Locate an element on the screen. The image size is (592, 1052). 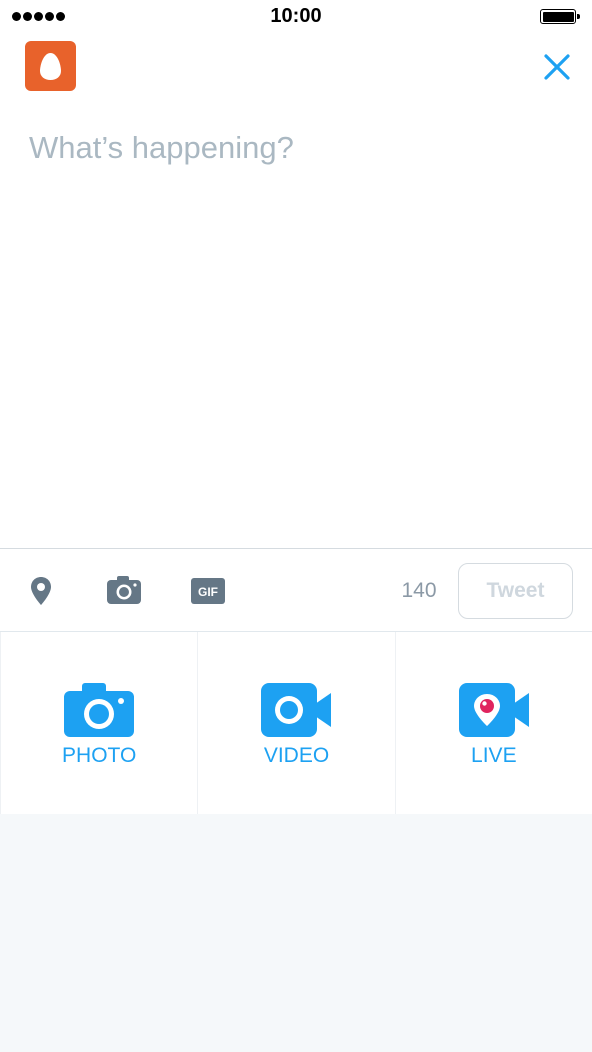
video-label: VIDEO is located at coordinates (296, 755).